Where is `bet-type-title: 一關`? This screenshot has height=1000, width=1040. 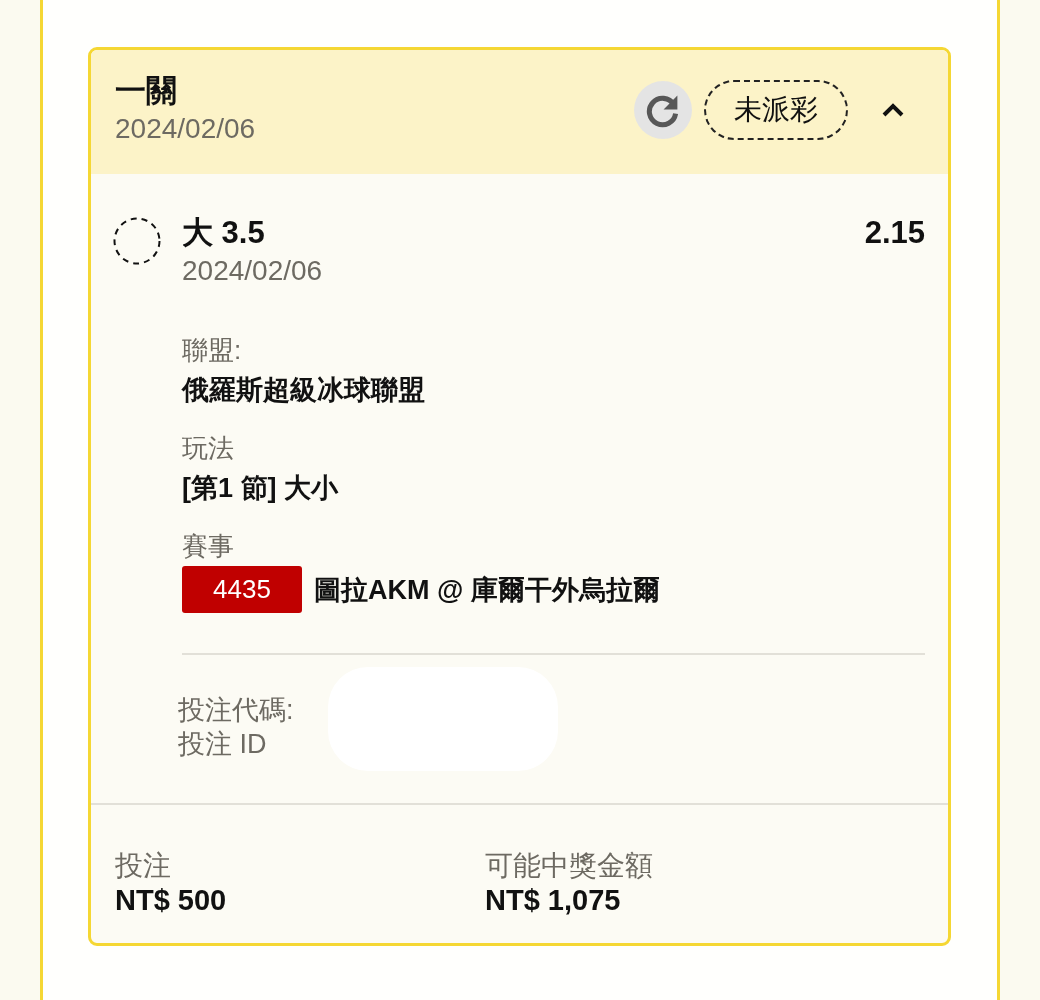 bet-type-title: 一關 is located at coordinates (146, 91).